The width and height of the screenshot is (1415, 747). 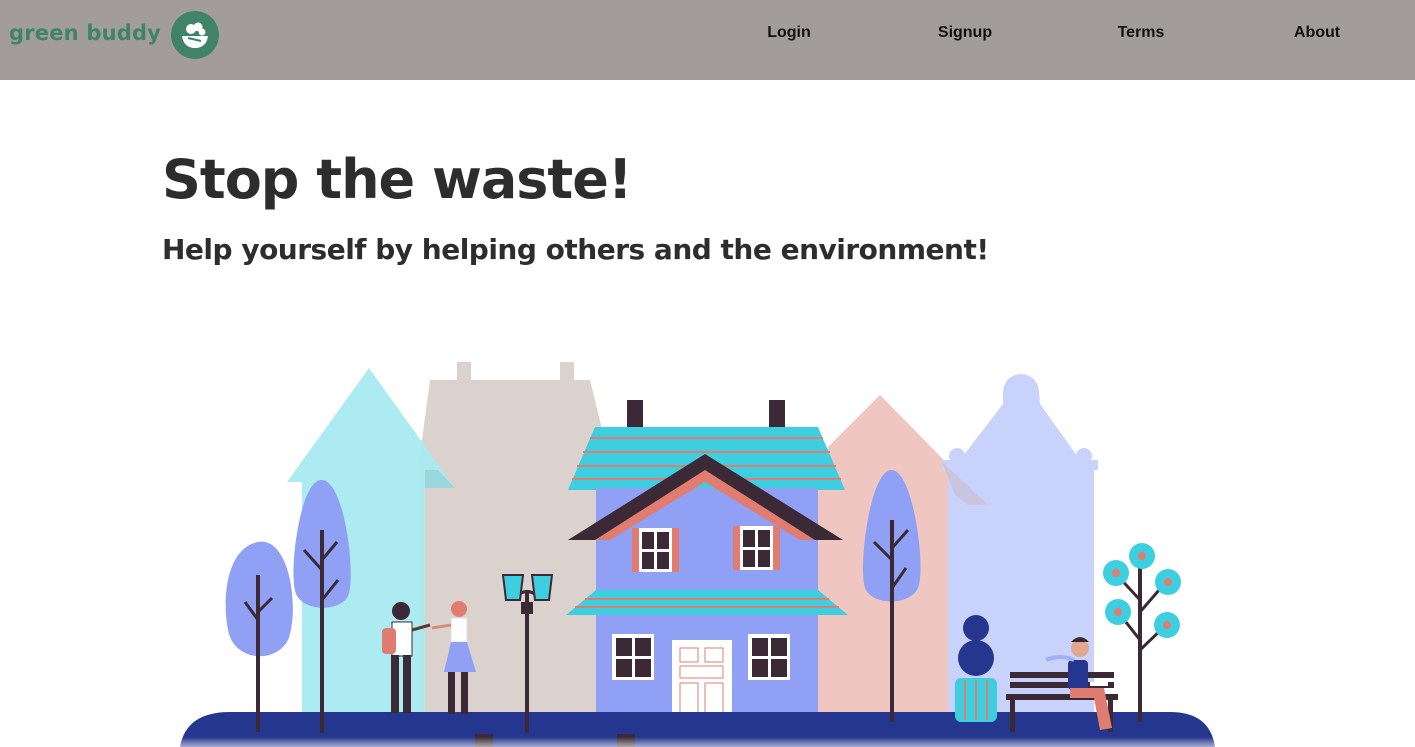 I want to click on nav-signup-link: Signup, so click(x=965, y=33).